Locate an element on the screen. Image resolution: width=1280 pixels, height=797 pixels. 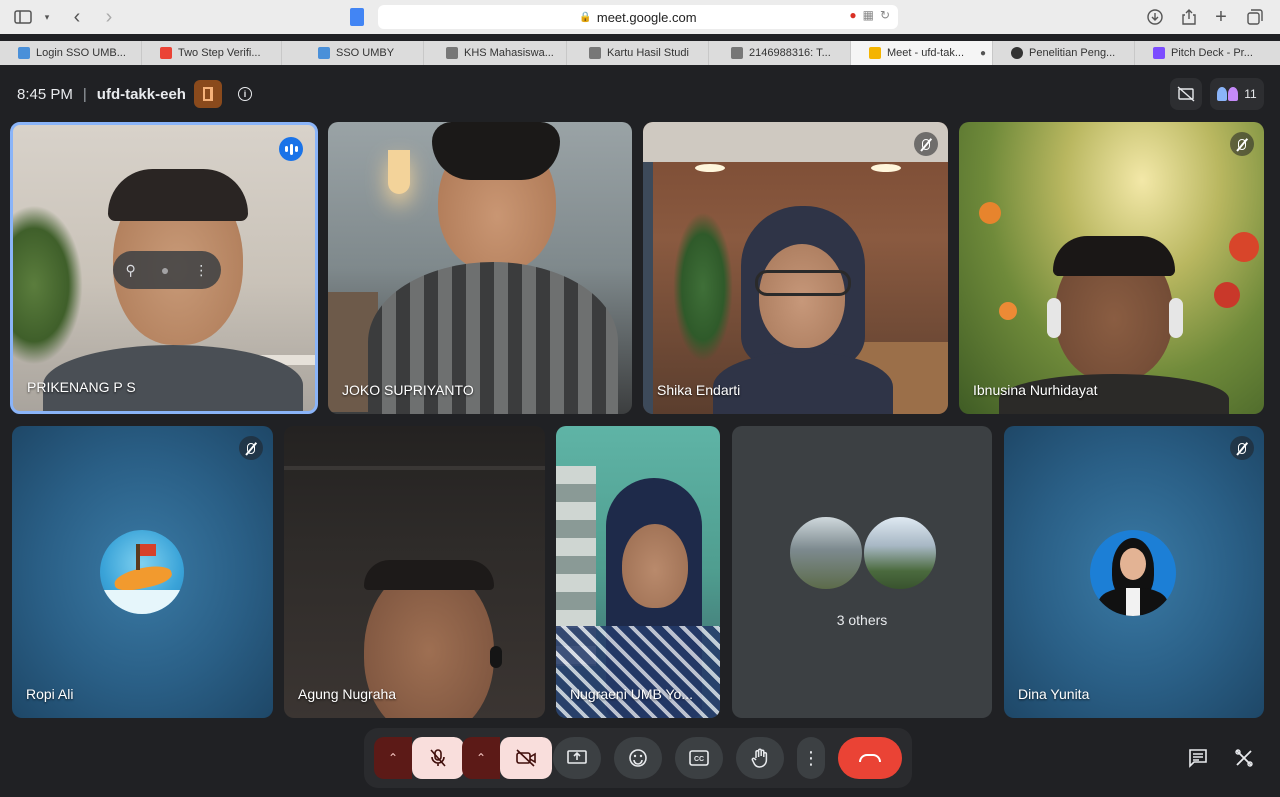
others-tile: 3 others is located at coordinates (862, 572).